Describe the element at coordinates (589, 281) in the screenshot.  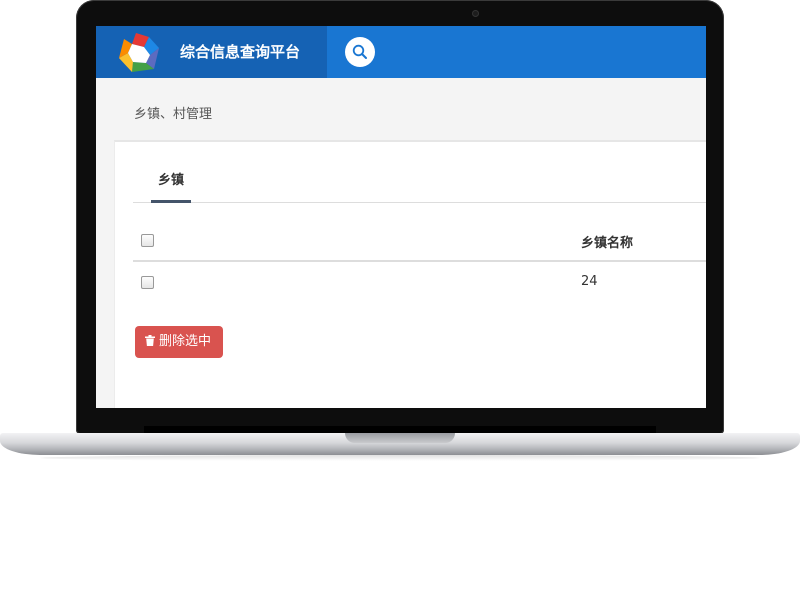
I see `township-name-cell: 24` at that location.